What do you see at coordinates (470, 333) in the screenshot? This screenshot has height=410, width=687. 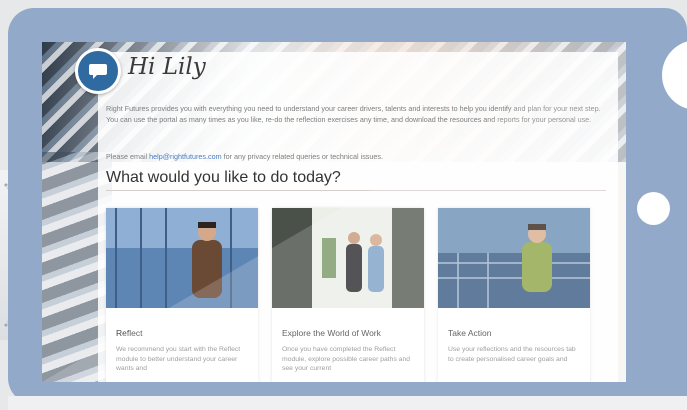 I see `card-title: Take Action` at bounding box center [470, 333].